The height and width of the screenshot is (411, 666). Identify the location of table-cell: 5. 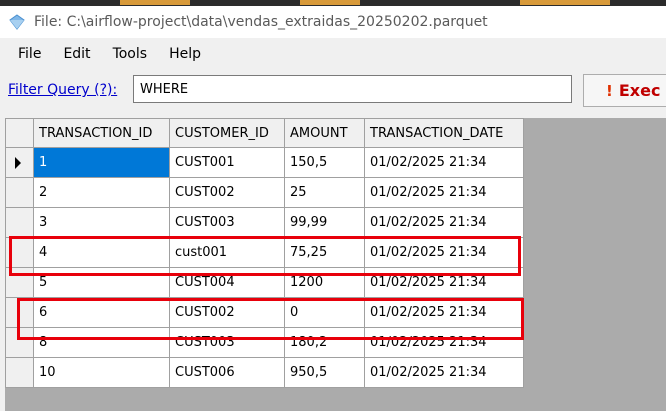
(101, 282).